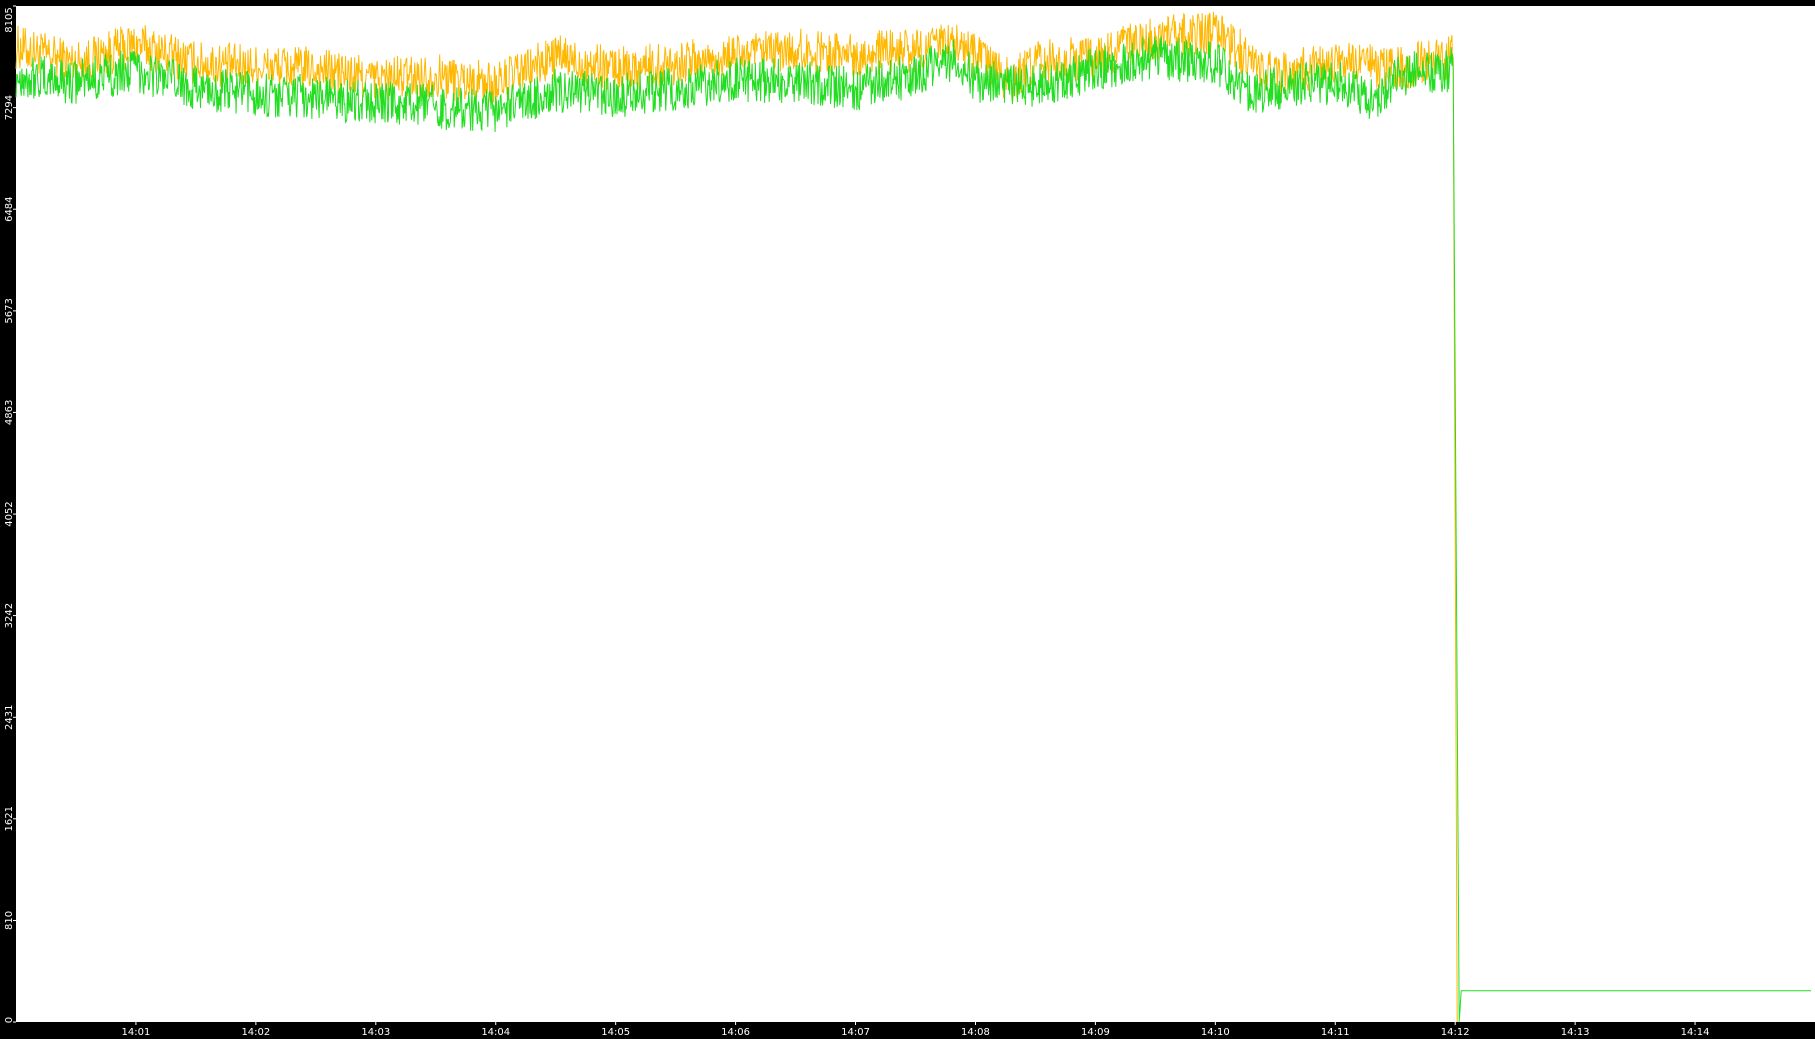  I want to click on x-tick-label: 14:02, so click(255, 1032).